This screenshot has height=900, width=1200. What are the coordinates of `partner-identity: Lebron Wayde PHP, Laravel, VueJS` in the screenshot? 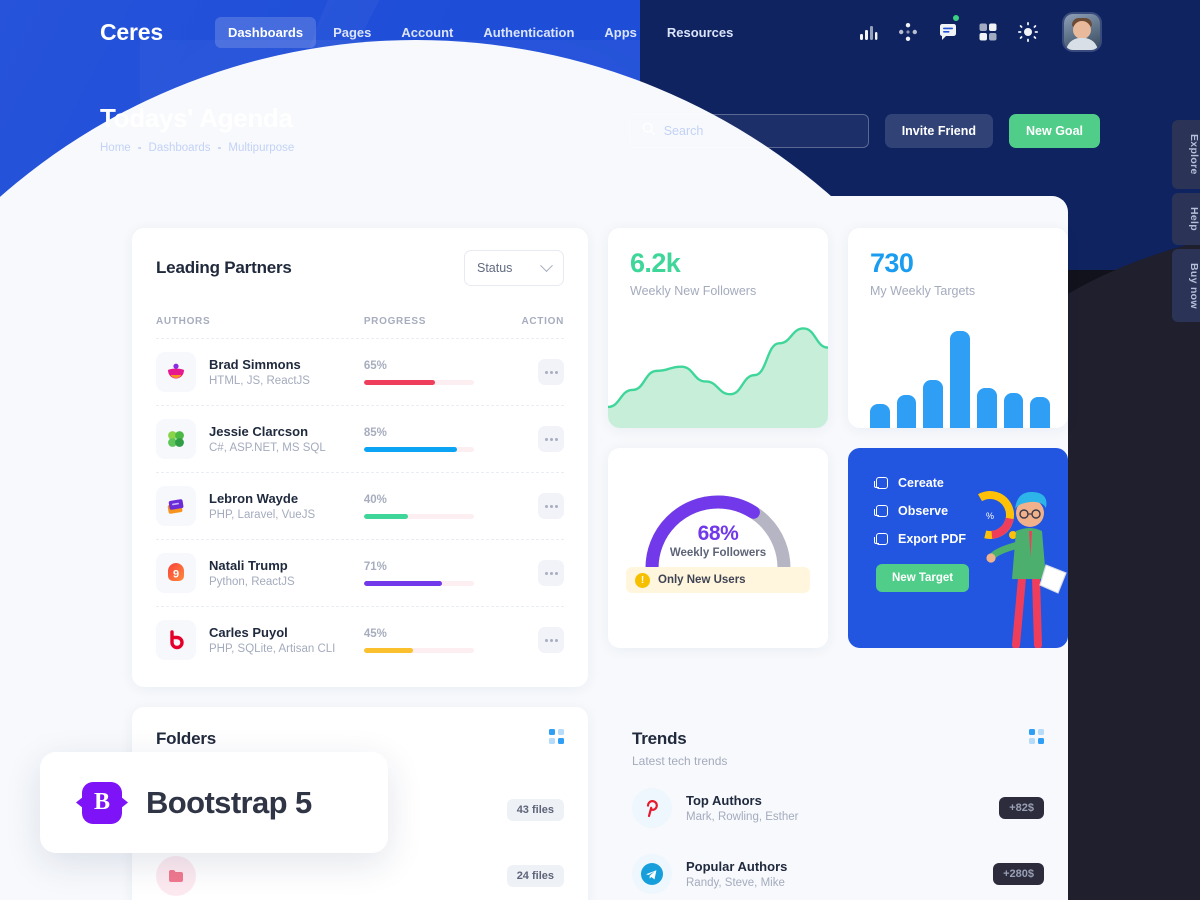 It's located at (262, 506).